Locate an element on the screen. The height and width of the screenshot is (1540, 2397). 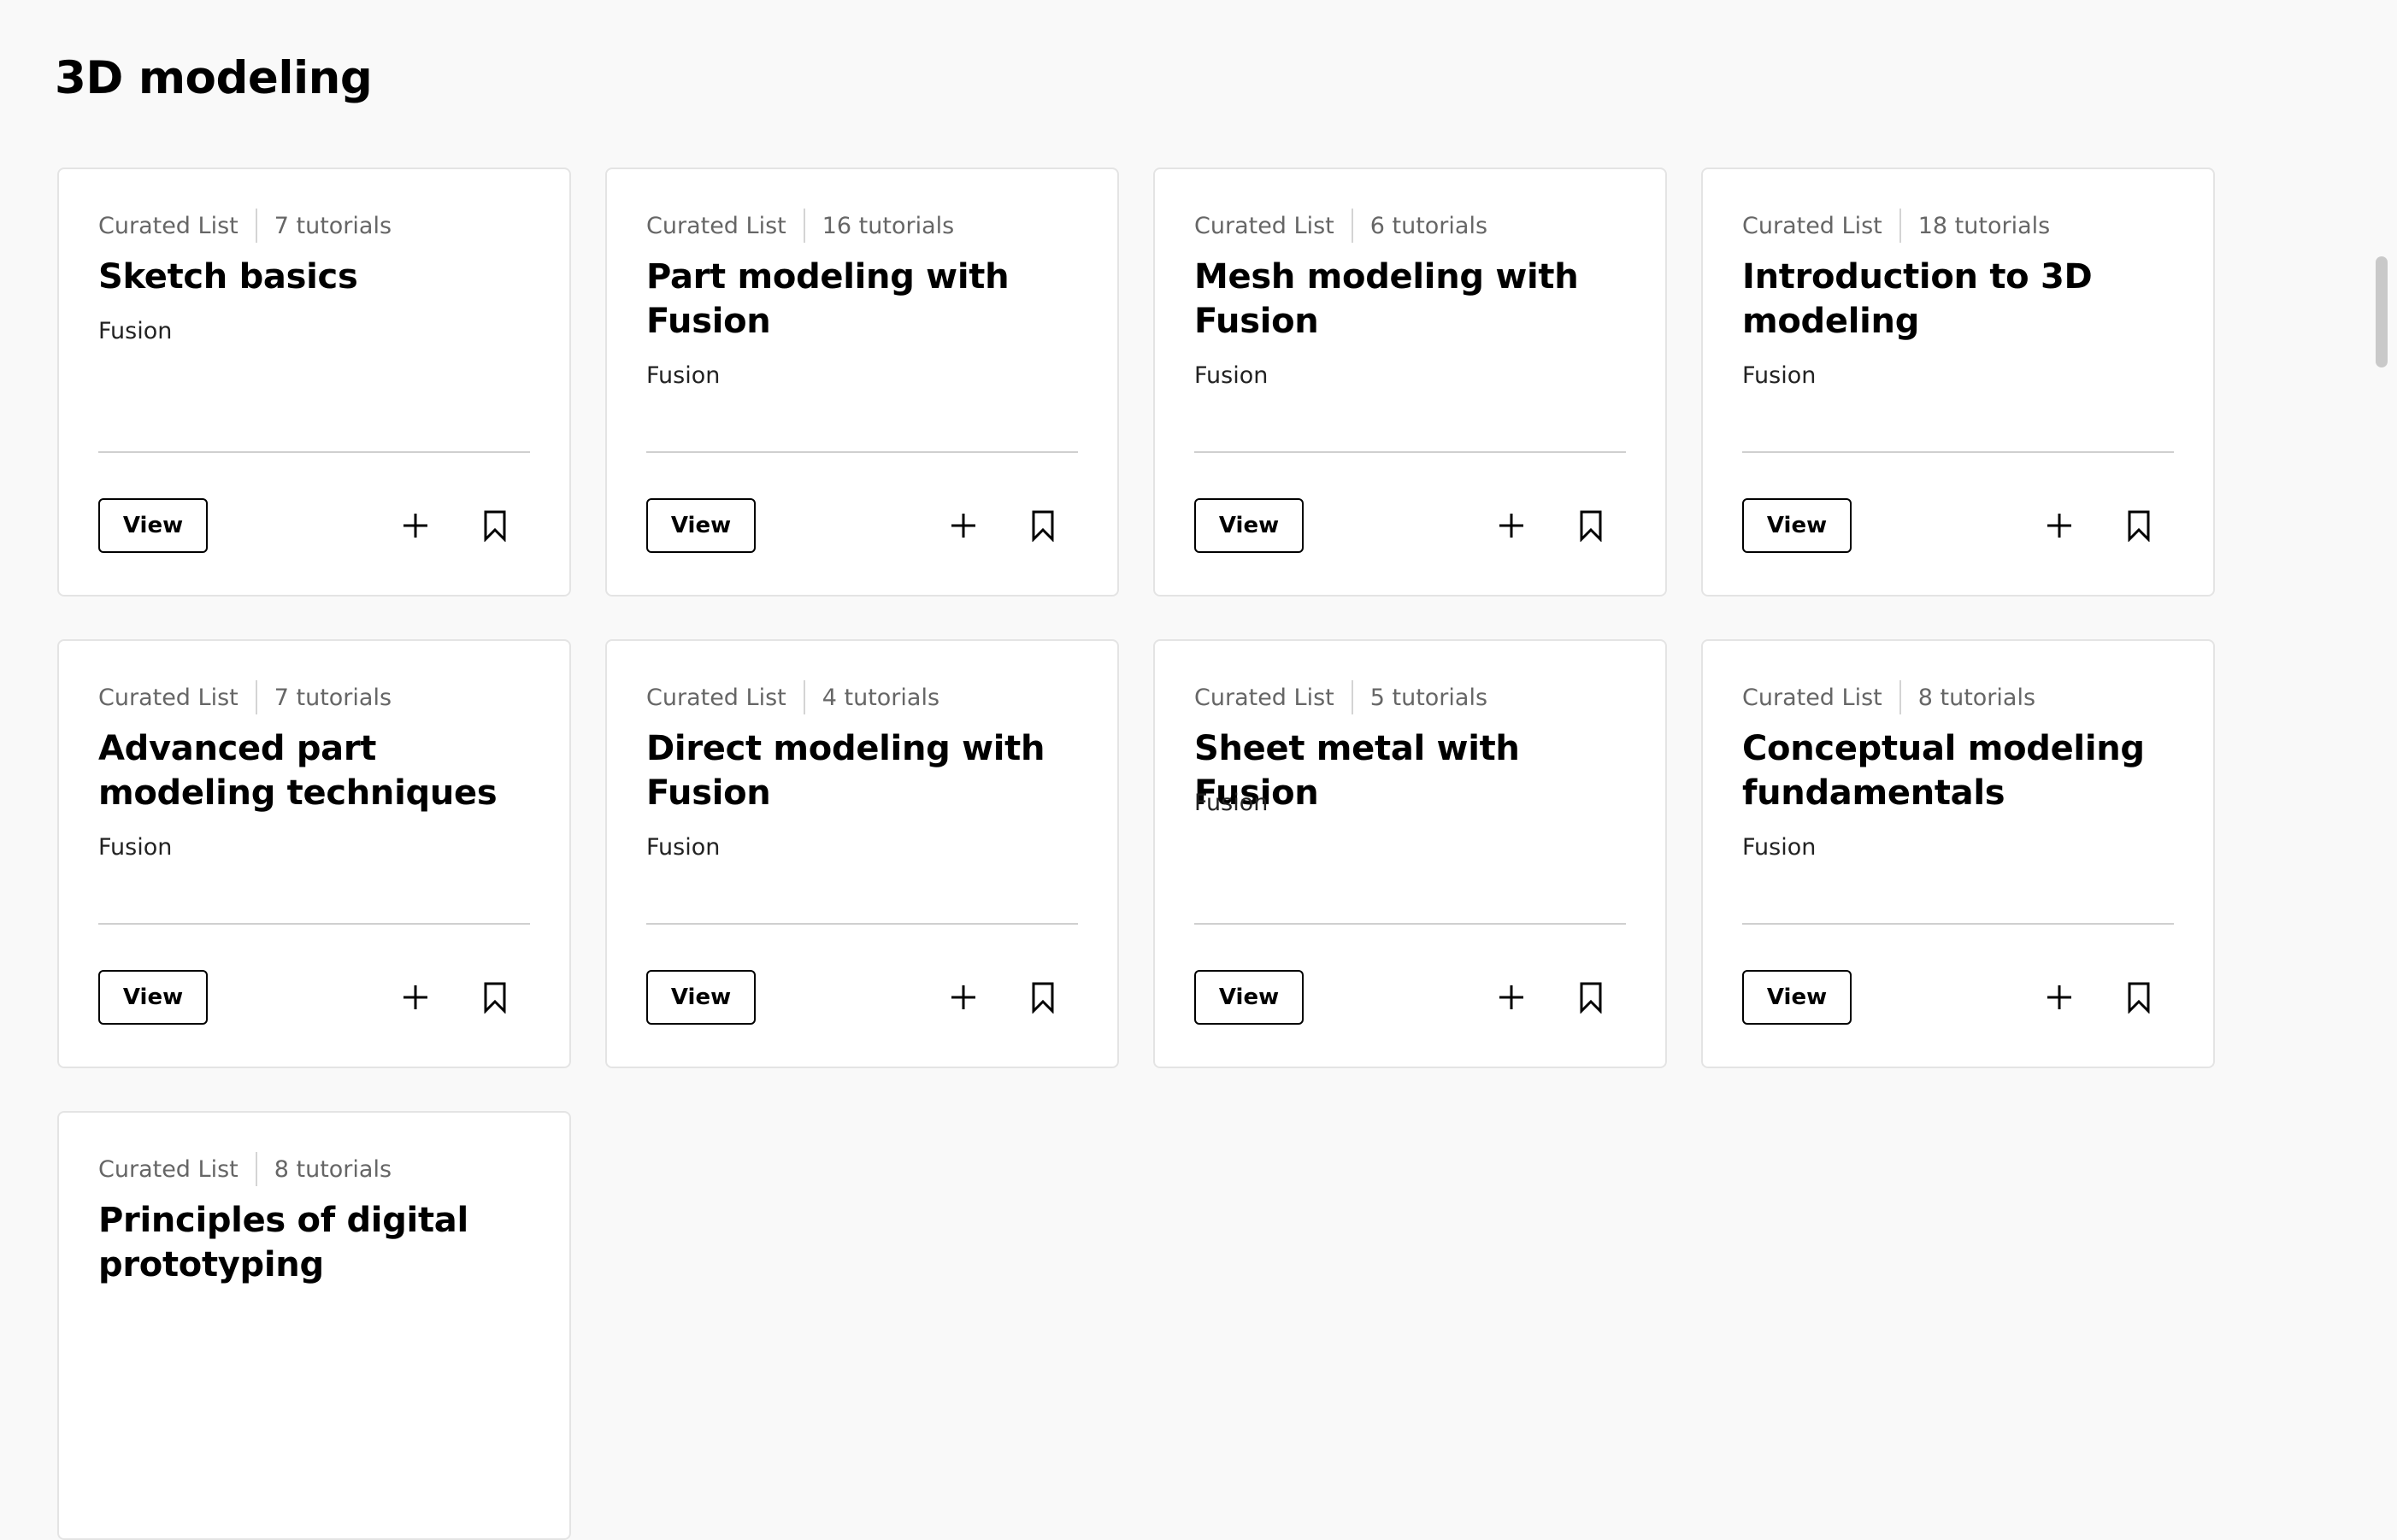
card-title: Introduction to 3D modeling is located at coordinates (1961, 299).